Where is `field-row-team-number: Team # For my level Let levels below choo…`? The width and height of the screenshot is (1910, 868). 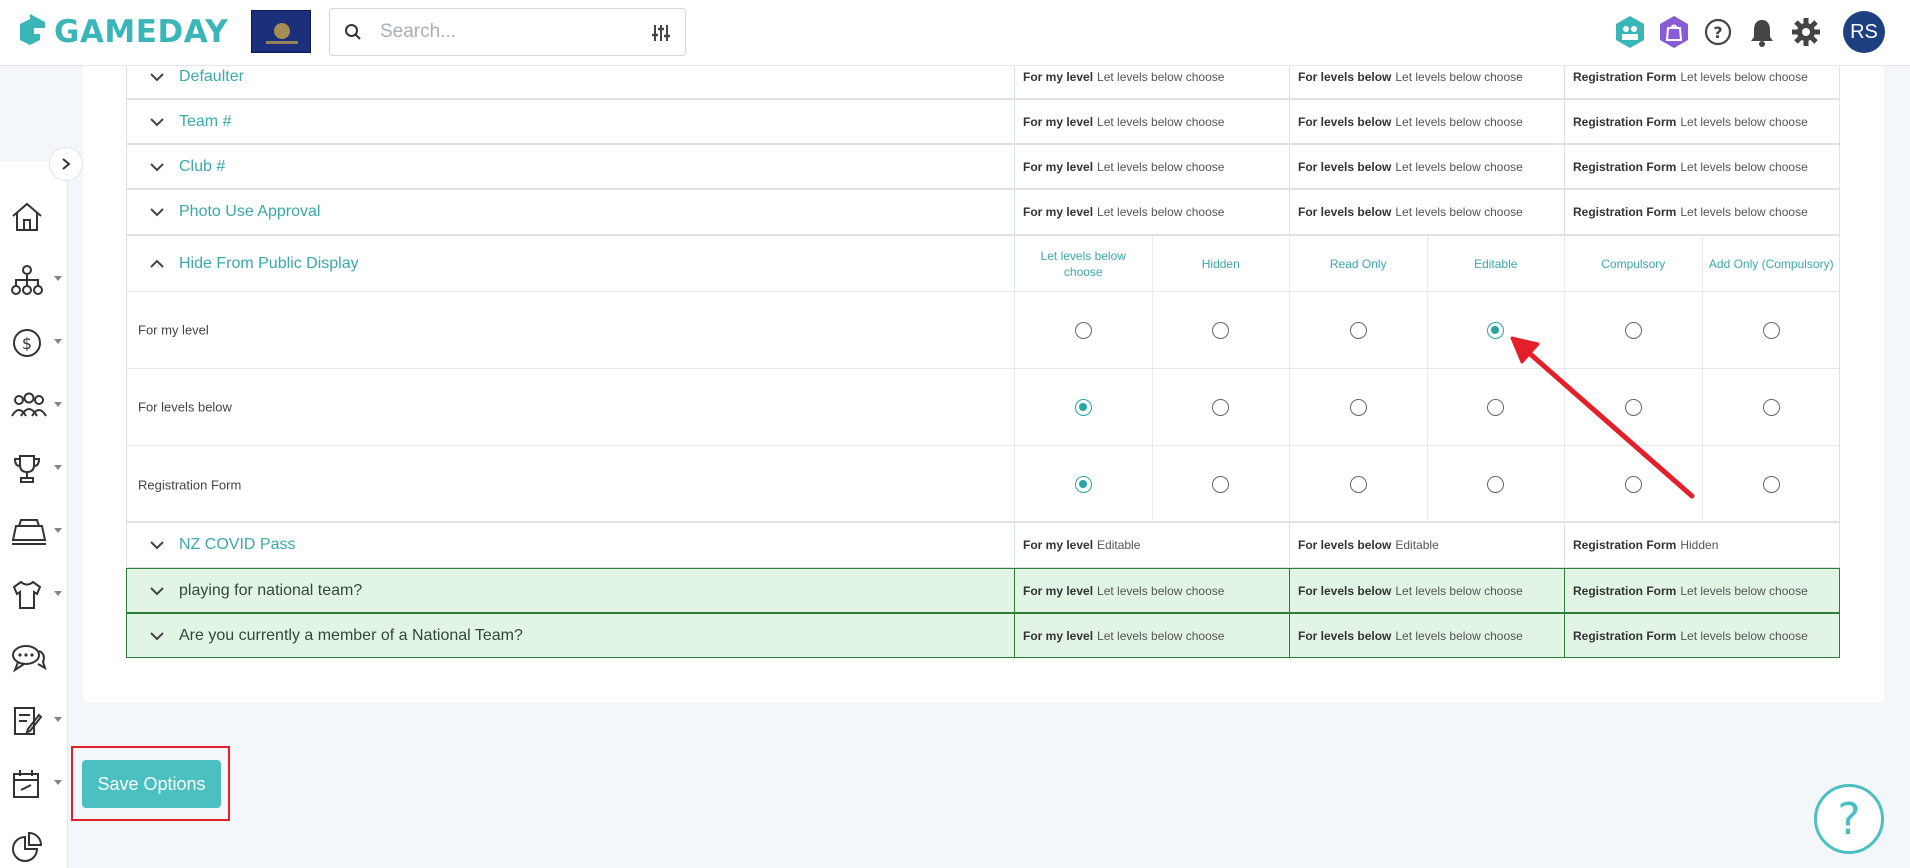 field-row-team-number: Team # For my level Let levels below choo… is located at coordinates (983, 121).